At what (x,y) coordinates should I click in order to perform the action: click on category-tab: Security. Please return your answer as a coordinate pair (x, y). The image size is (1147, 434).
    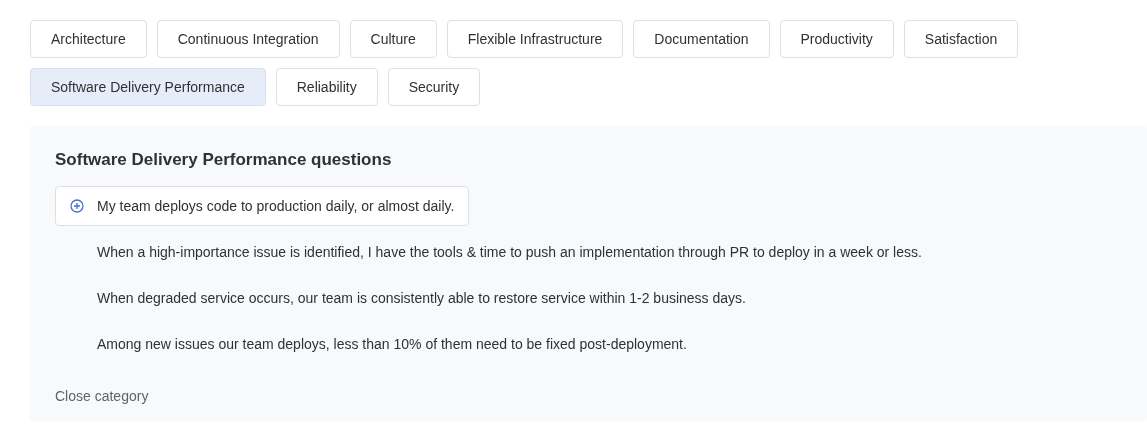
    Looking at the image, I should click on (434, 87).